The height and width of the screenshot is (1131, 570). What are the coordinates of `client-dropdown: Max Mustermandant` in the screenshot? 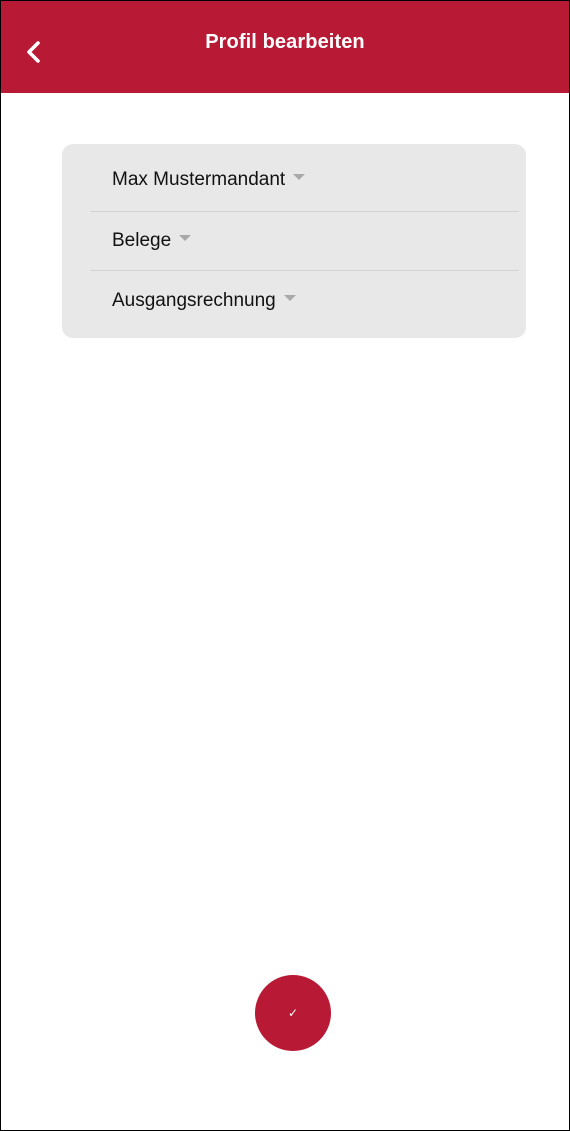 It's located at (304, 180).